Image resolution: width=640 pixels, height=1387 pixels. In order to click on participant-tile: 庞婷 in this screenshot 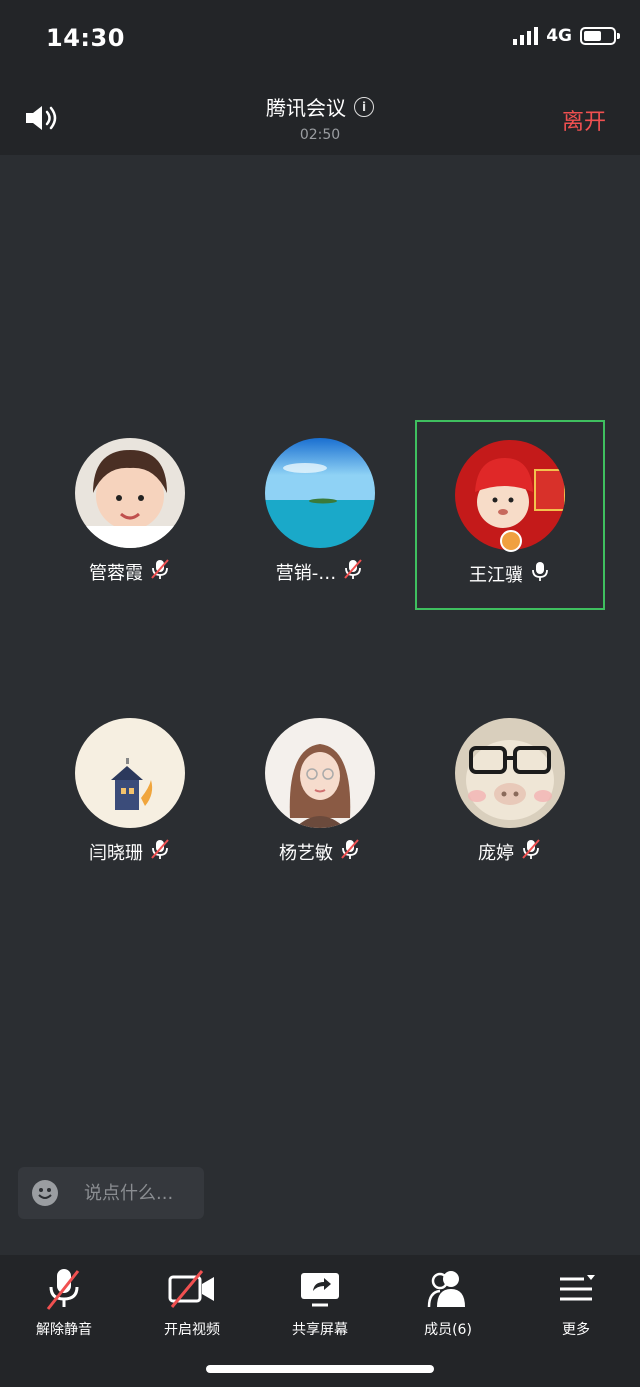, I will do `click(510, 795)`.